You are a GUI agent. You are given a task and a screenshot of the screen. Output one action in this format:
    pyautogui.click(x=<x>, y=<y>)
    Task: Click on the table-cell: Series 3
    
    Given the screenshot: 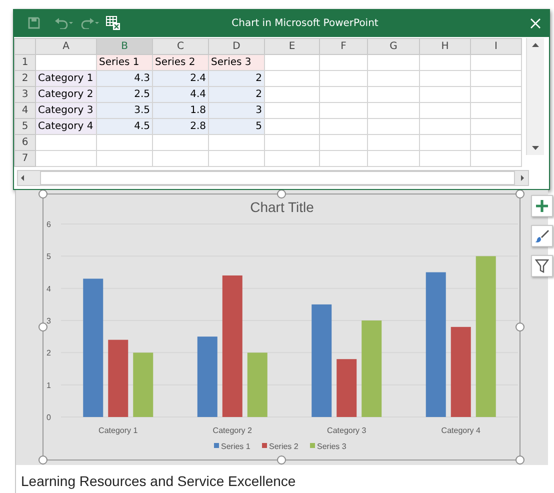 What is the action you would take?
    pyautogui.click(x=236, y=62)
    